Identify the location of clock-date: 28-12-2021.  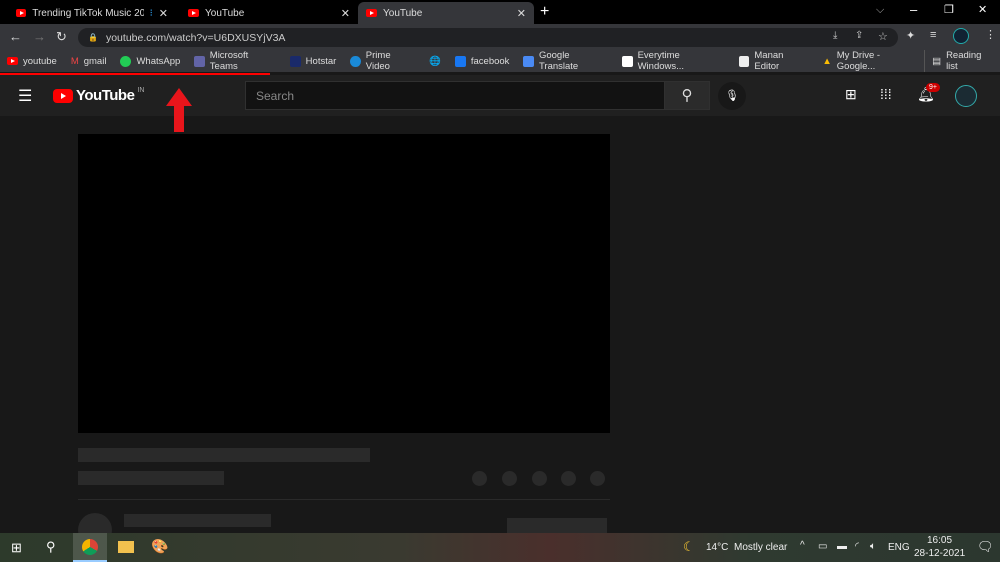
(939, 553).